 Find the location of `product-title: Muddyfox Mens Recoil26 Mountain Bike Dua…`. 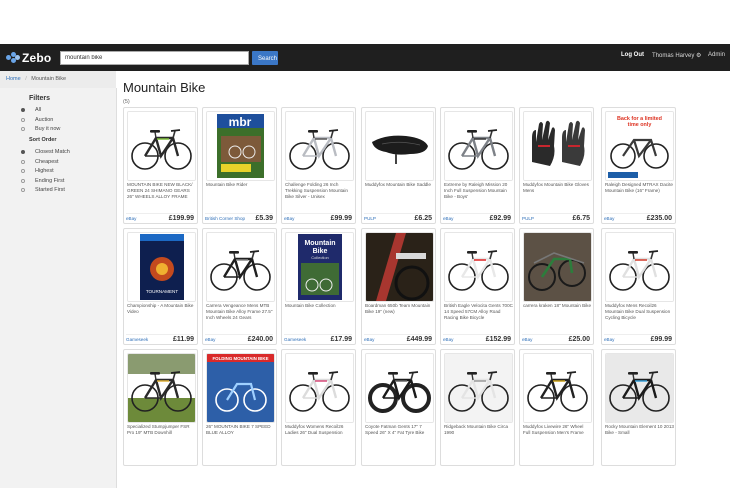

product-title: Muddyfox Mens Recoil26 Mountain Bike Dua… is located at coordinates (639, 312).